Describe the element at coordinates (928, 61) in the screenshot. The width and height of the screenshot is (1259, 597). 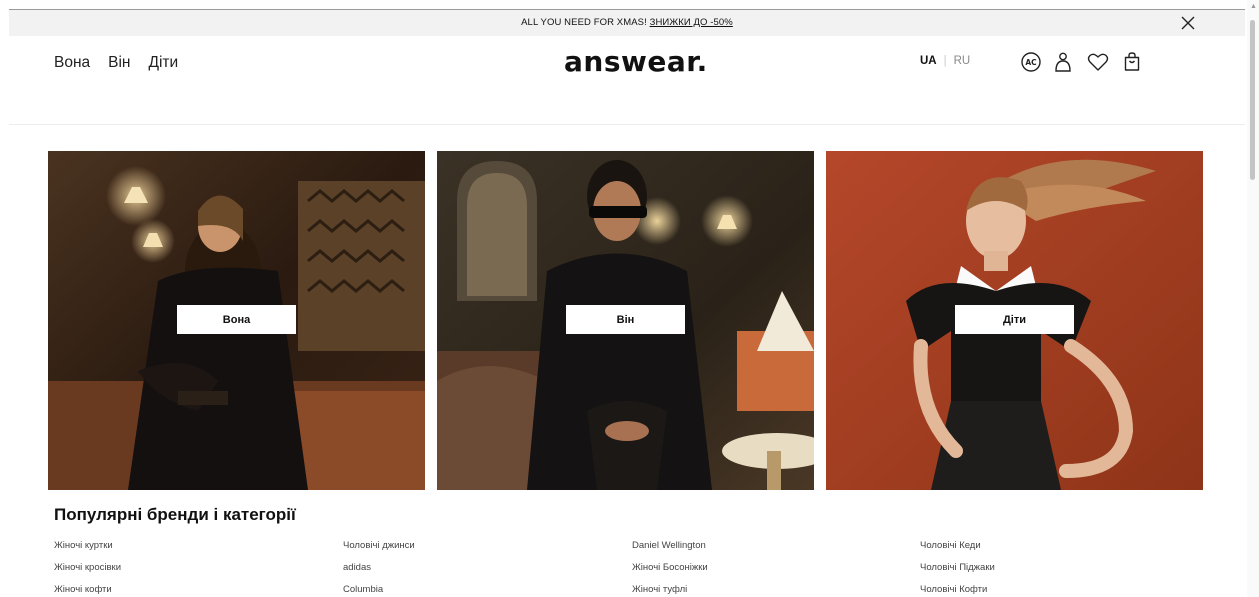
I see `lang-ua: UA` at that location.